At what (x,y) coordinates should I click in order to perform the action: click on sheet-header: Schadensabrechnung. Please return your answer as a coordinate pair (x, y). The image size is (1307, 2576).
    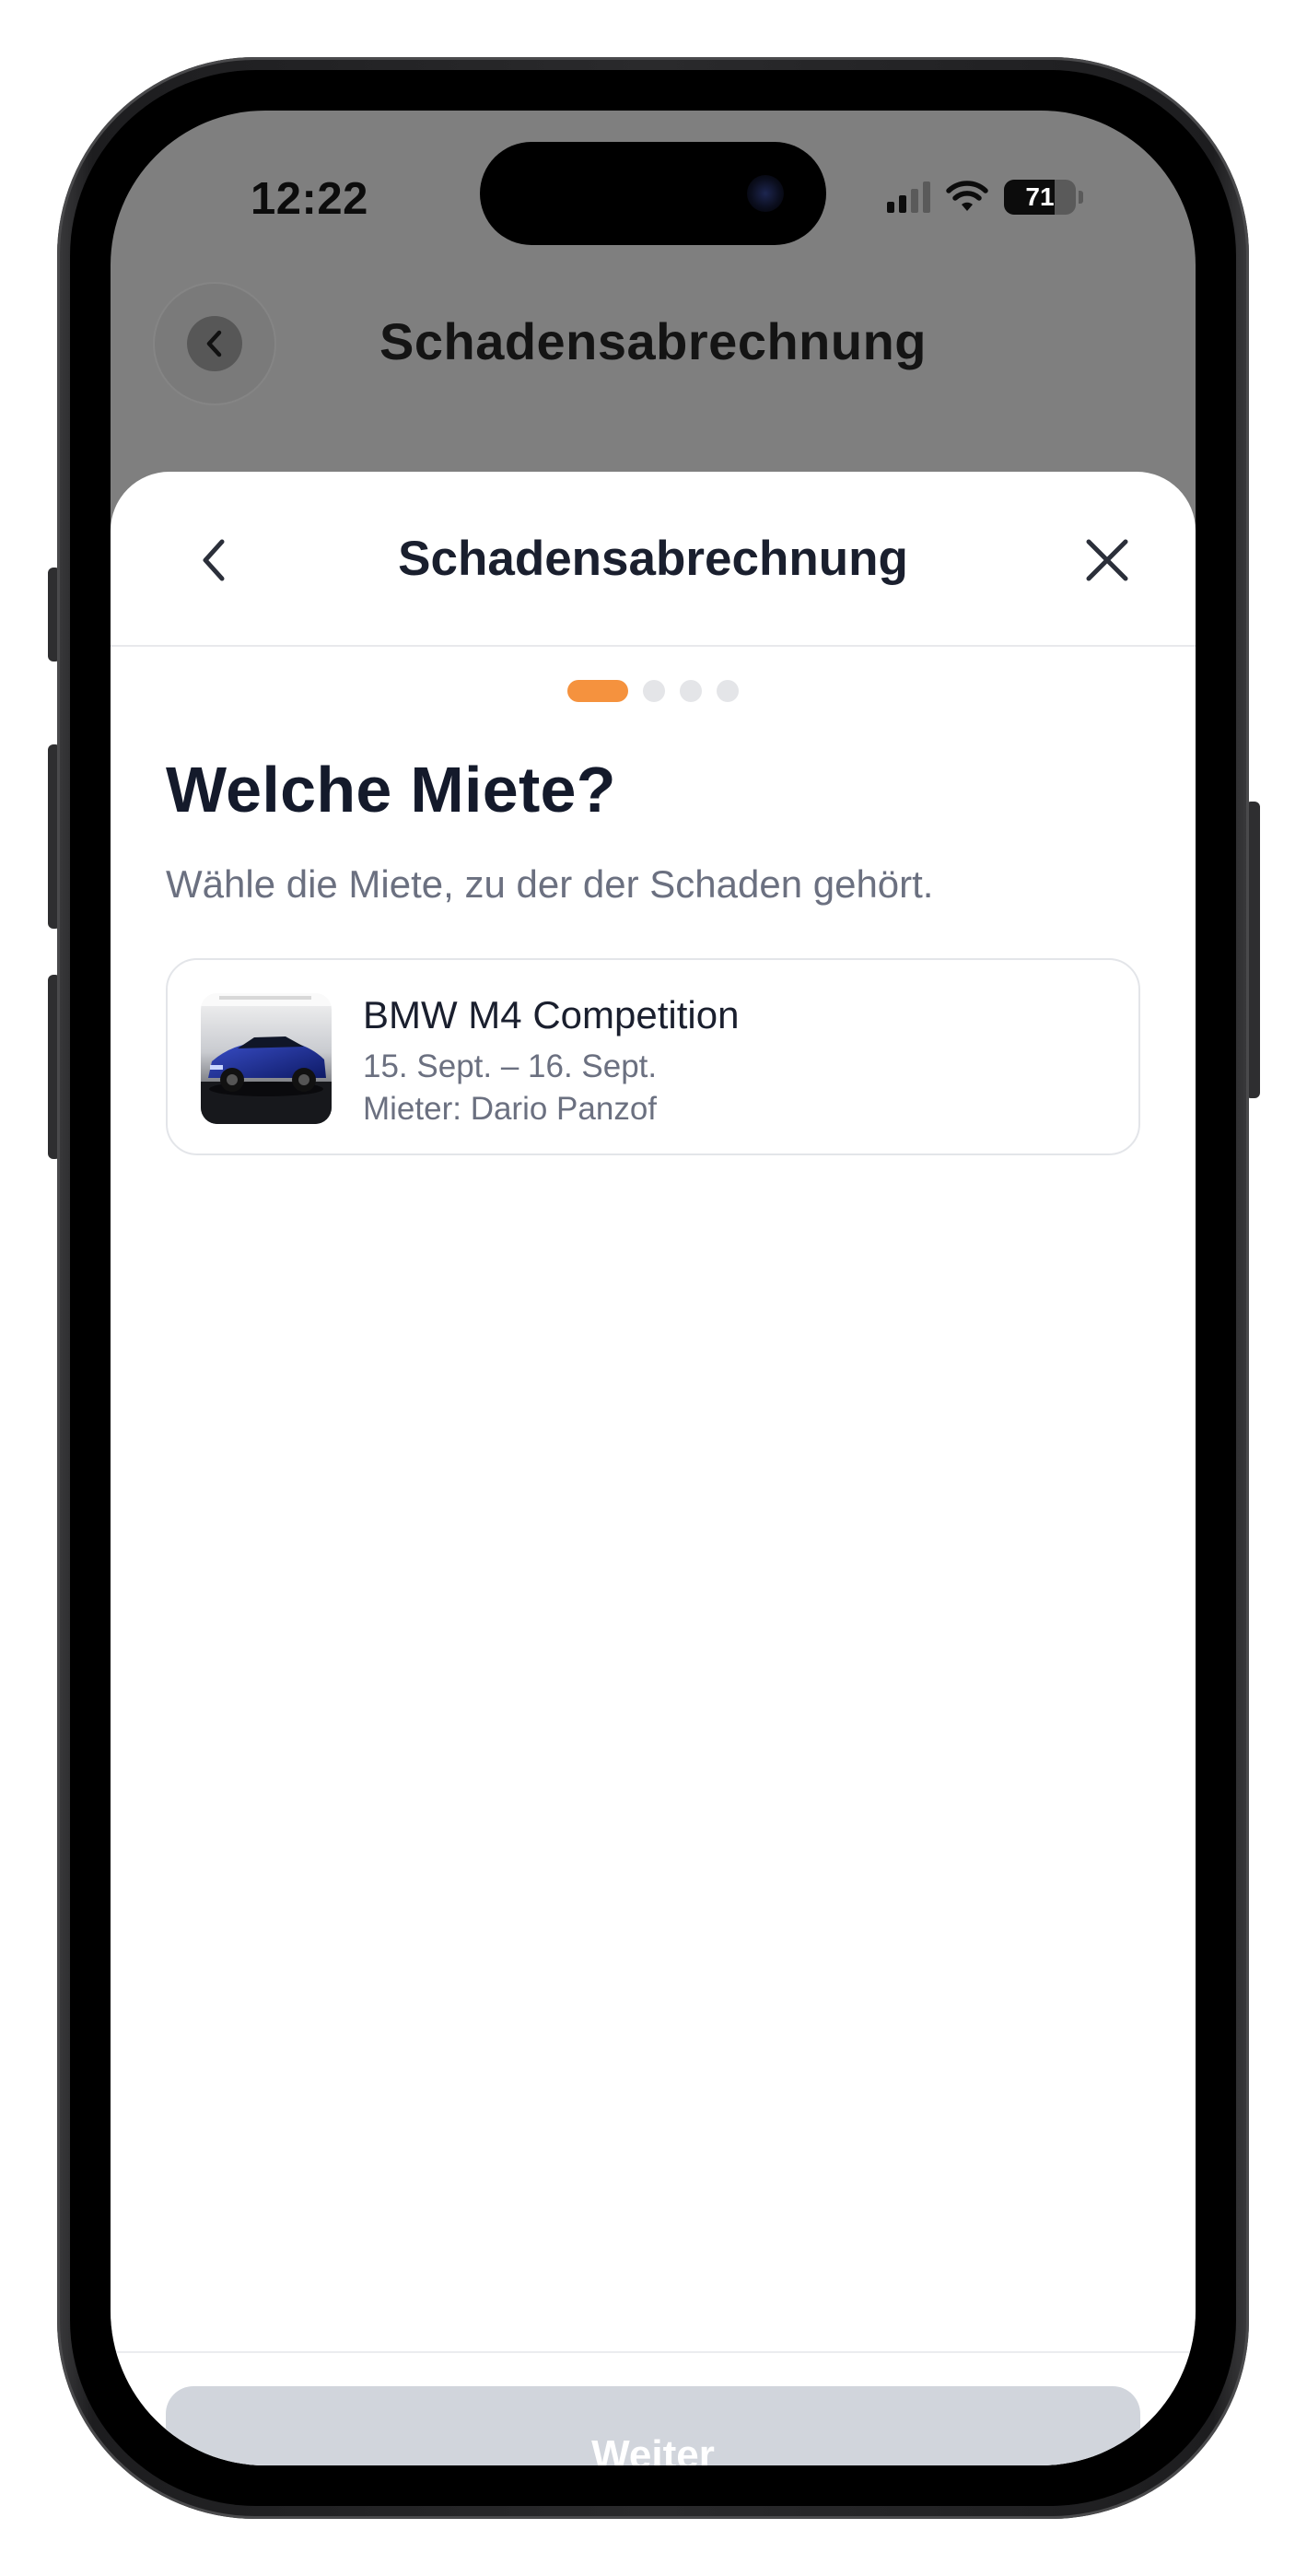
    Looking at the image, I should click on (653, 559).